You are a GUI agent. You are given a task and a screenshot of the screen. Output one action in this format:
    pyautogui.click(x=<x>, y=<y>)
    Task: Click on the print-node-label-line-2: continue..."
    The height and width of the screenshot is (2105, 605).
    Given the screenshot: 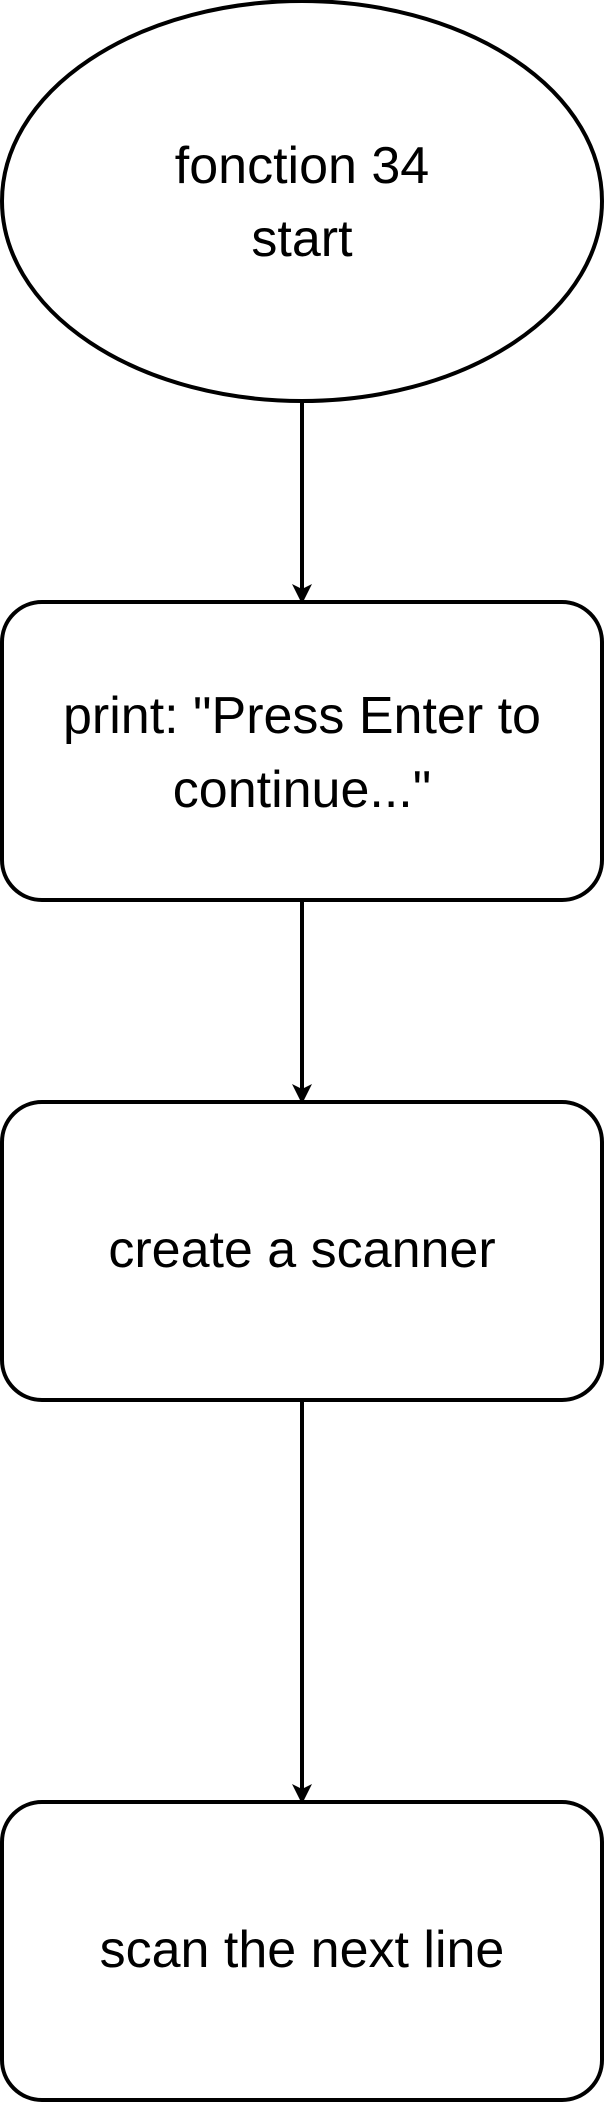 What is the action you would take?
    pyautogui.click(x=302, y=790)
    